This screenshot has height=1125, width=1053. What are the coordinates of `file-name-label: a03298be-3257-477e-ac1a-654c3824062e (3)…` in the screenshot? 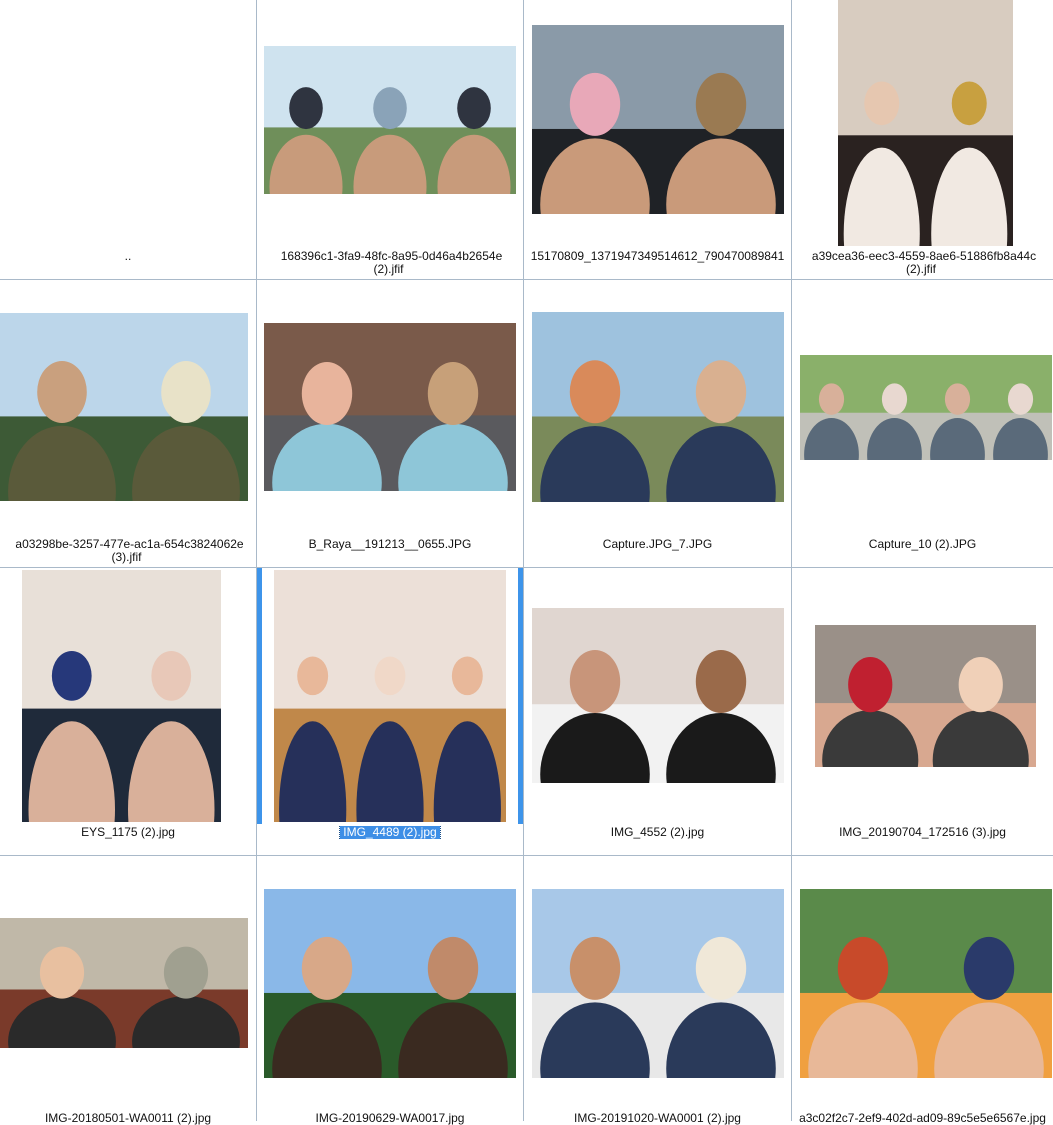 It's located at (129, 551).